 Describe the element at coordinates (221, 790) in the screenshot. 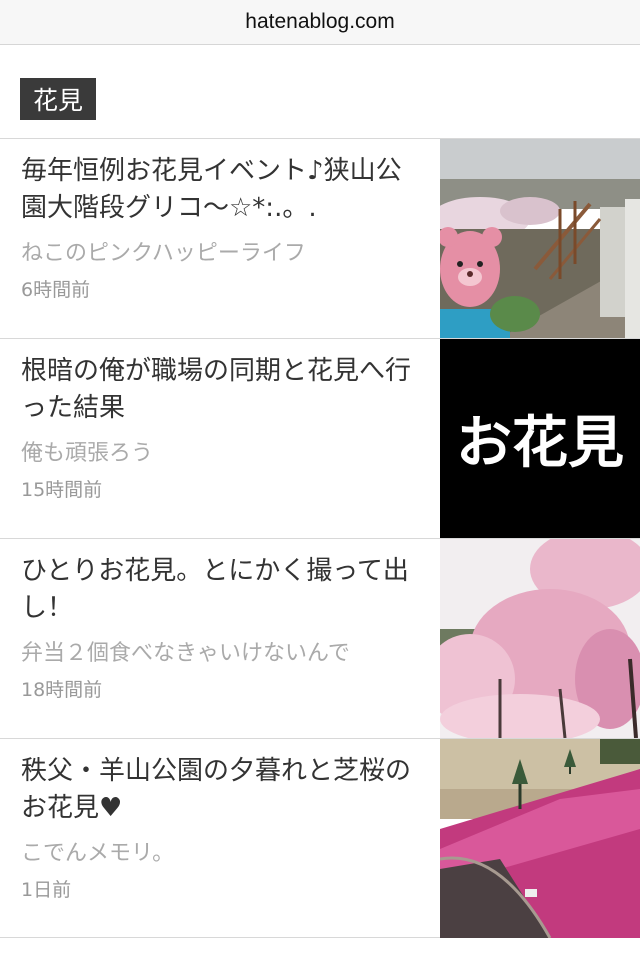

I see `entry-title: 秩父・羊山公園の夕暮れと芝桜のお花見♥` at that location.